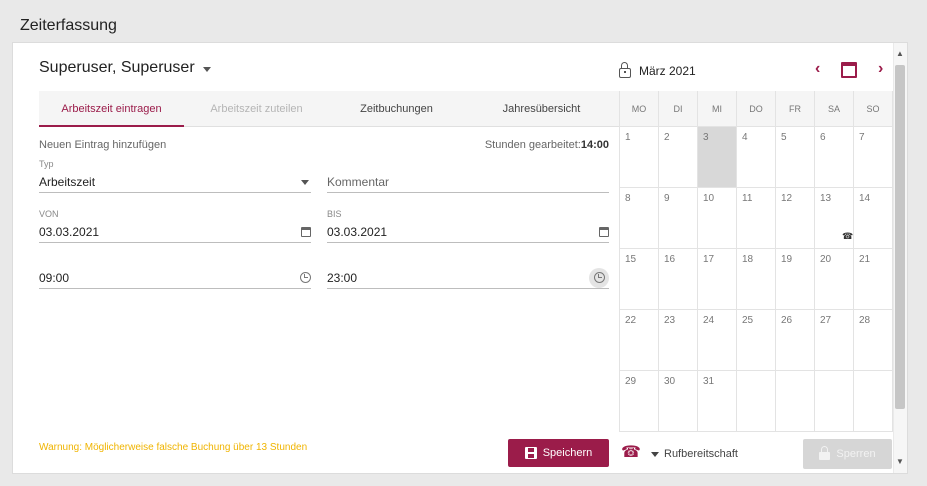  I want to click on type-select: Arbeitszeit, so click(175, 182).